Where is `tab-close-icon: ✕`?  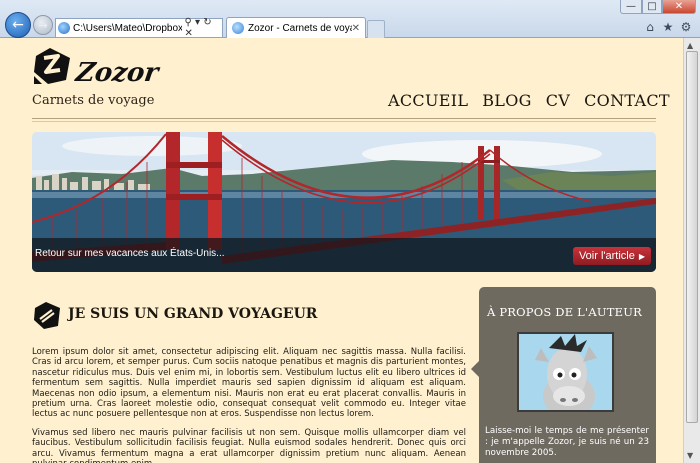 tab-close-icon: ✕ is located at coordinates (356, 28).